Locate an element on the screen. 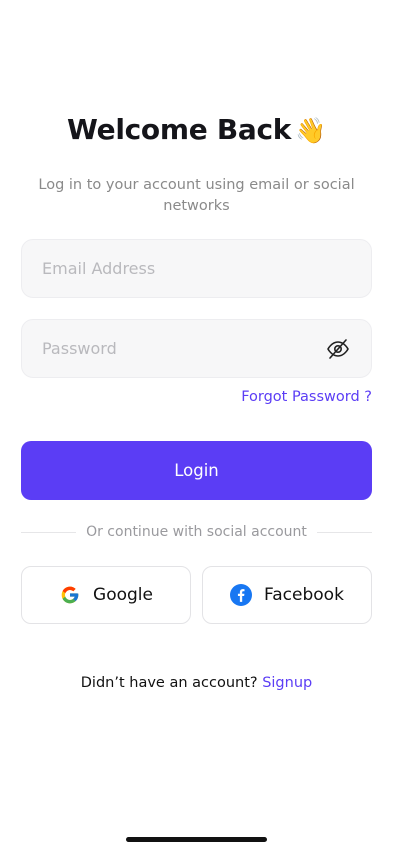 This screenshot has height=852, width=393. signup-link: Signup is located at coordinates (287, 683).